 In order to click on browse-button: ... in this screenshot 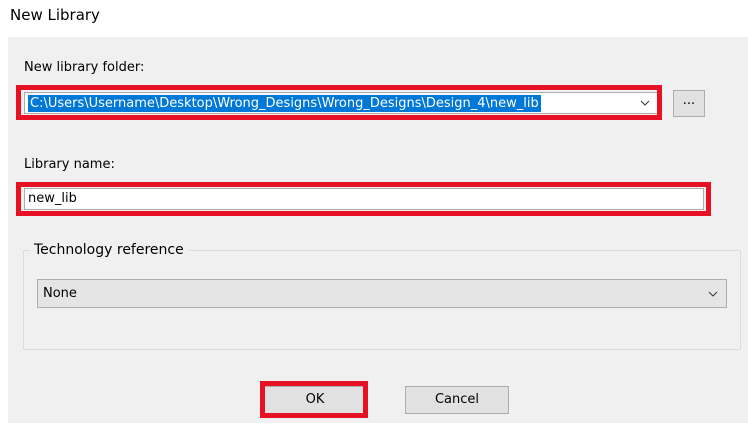, I will do `click(689, 103)`.